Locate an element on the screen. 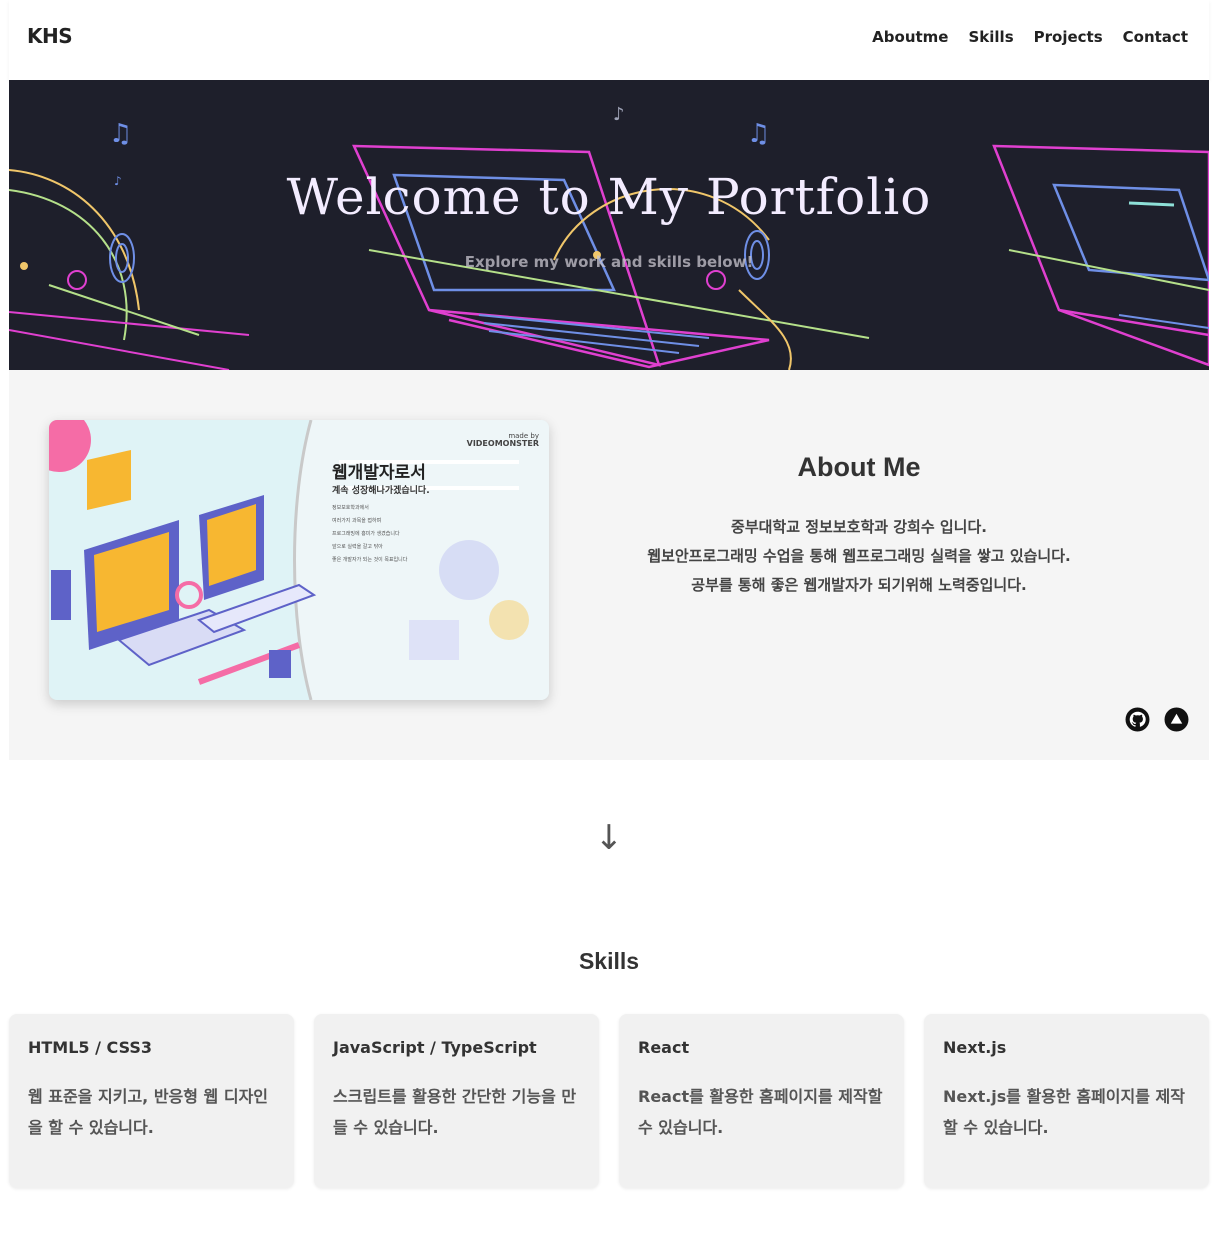 The height and width of the screenshot is (1234, 1214). about-title: About Me is located at coordinates (859, 467).